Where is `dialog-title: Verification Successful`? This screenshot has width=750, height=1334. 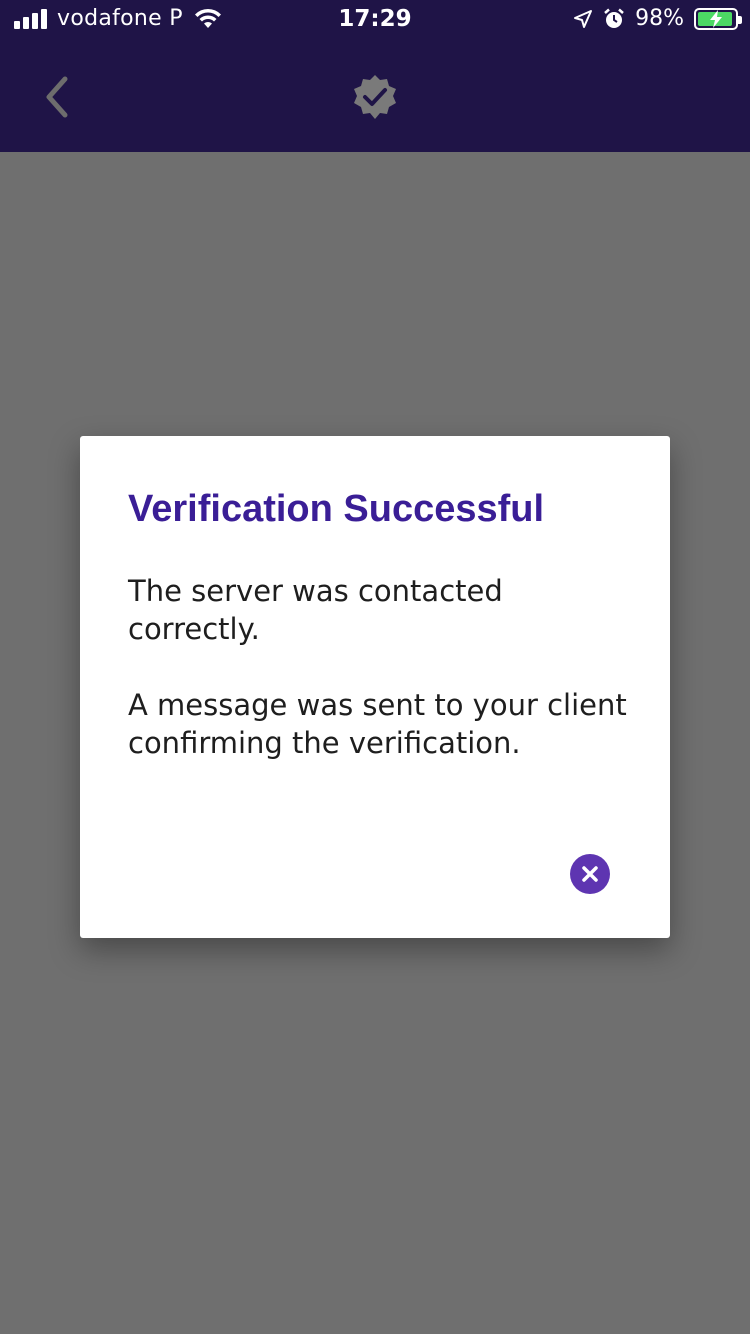 dialog-title: Verification Successful is located at coordinates (336, 509).